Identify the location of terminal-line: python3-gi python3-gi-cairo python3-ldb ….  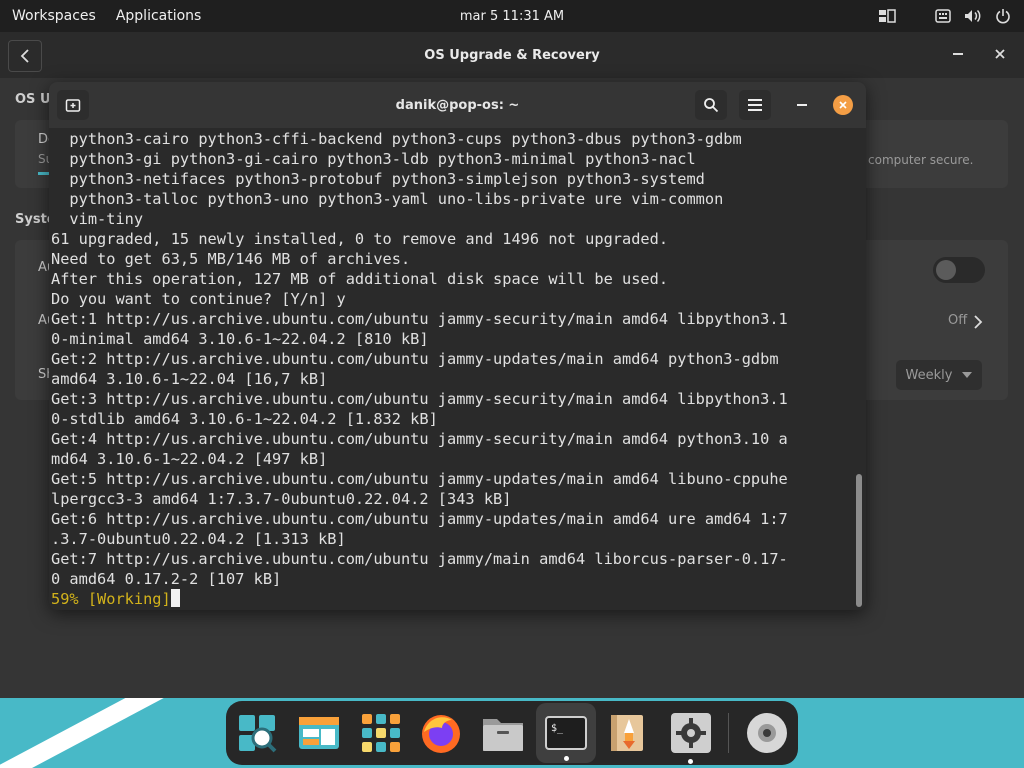
(373, 159).